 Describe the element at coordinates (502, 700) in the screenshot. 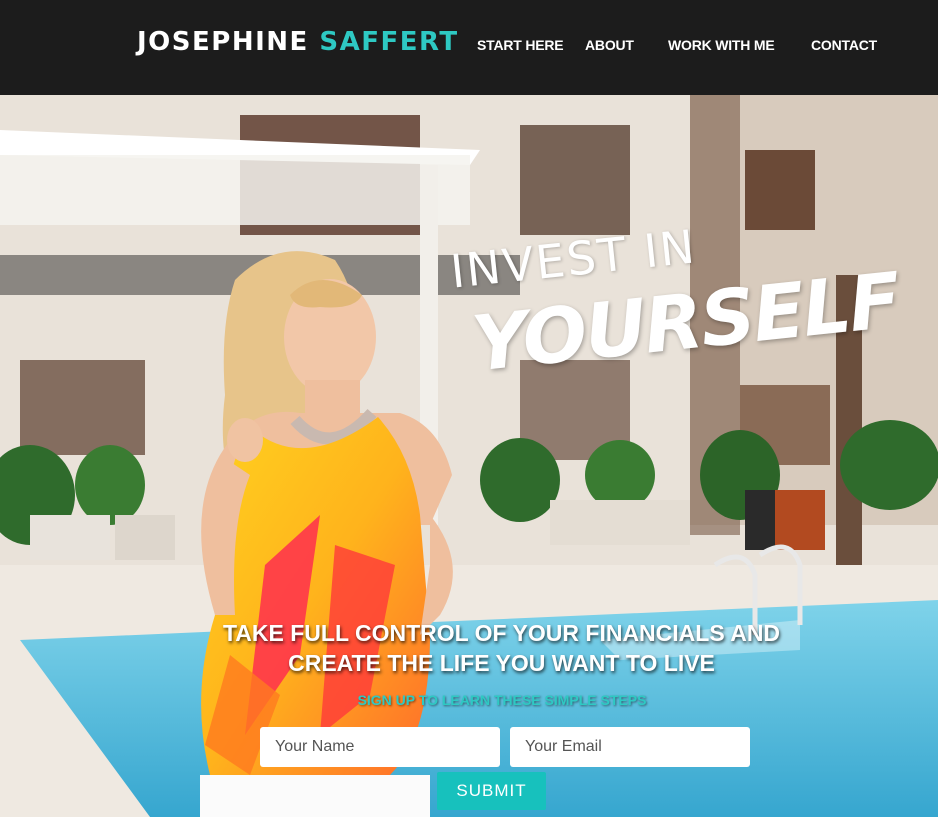

I see `signup-note: SIGN UP TO LEARN THESE SIMPLE STEPS` at that location.